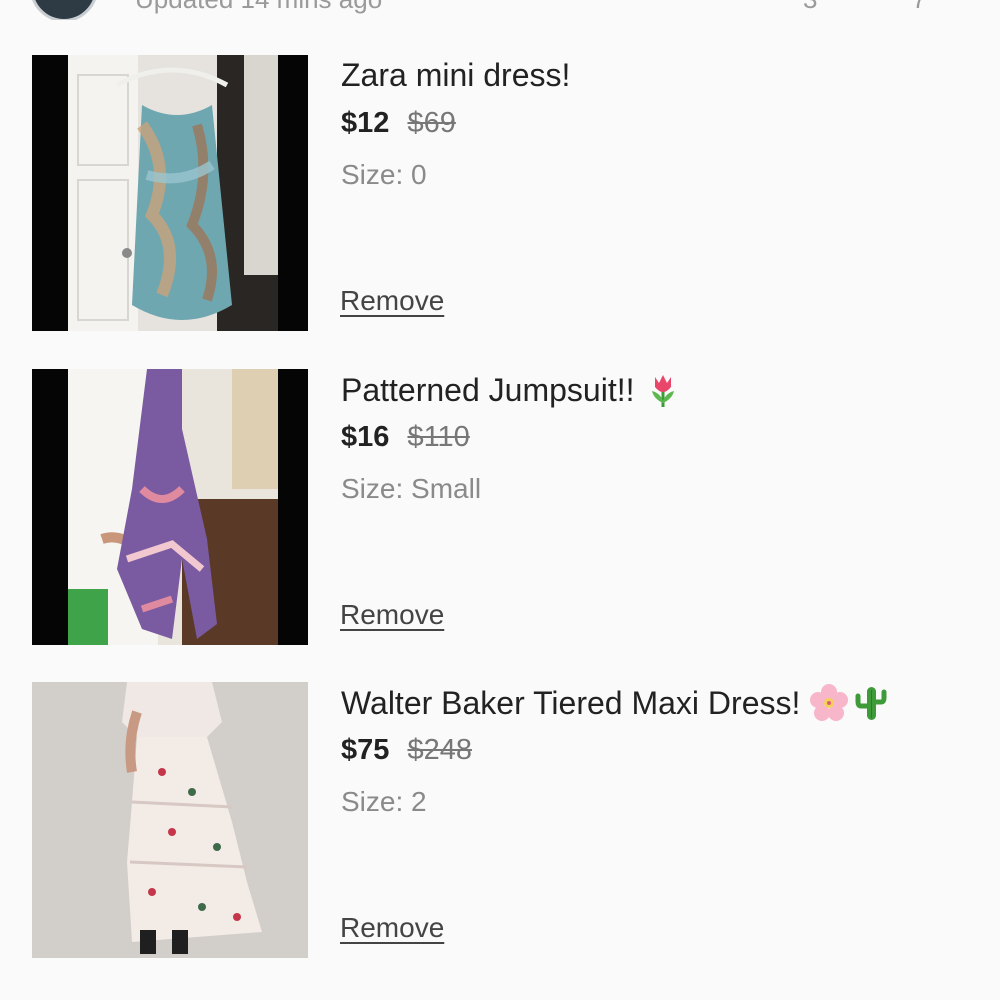 The height and width of the screenshot is (1000, 1000). Describe the element at coordinates (488, 389) in the screenshot. I see `item-title-text: Patterned Jumpsuit!!` at that location.